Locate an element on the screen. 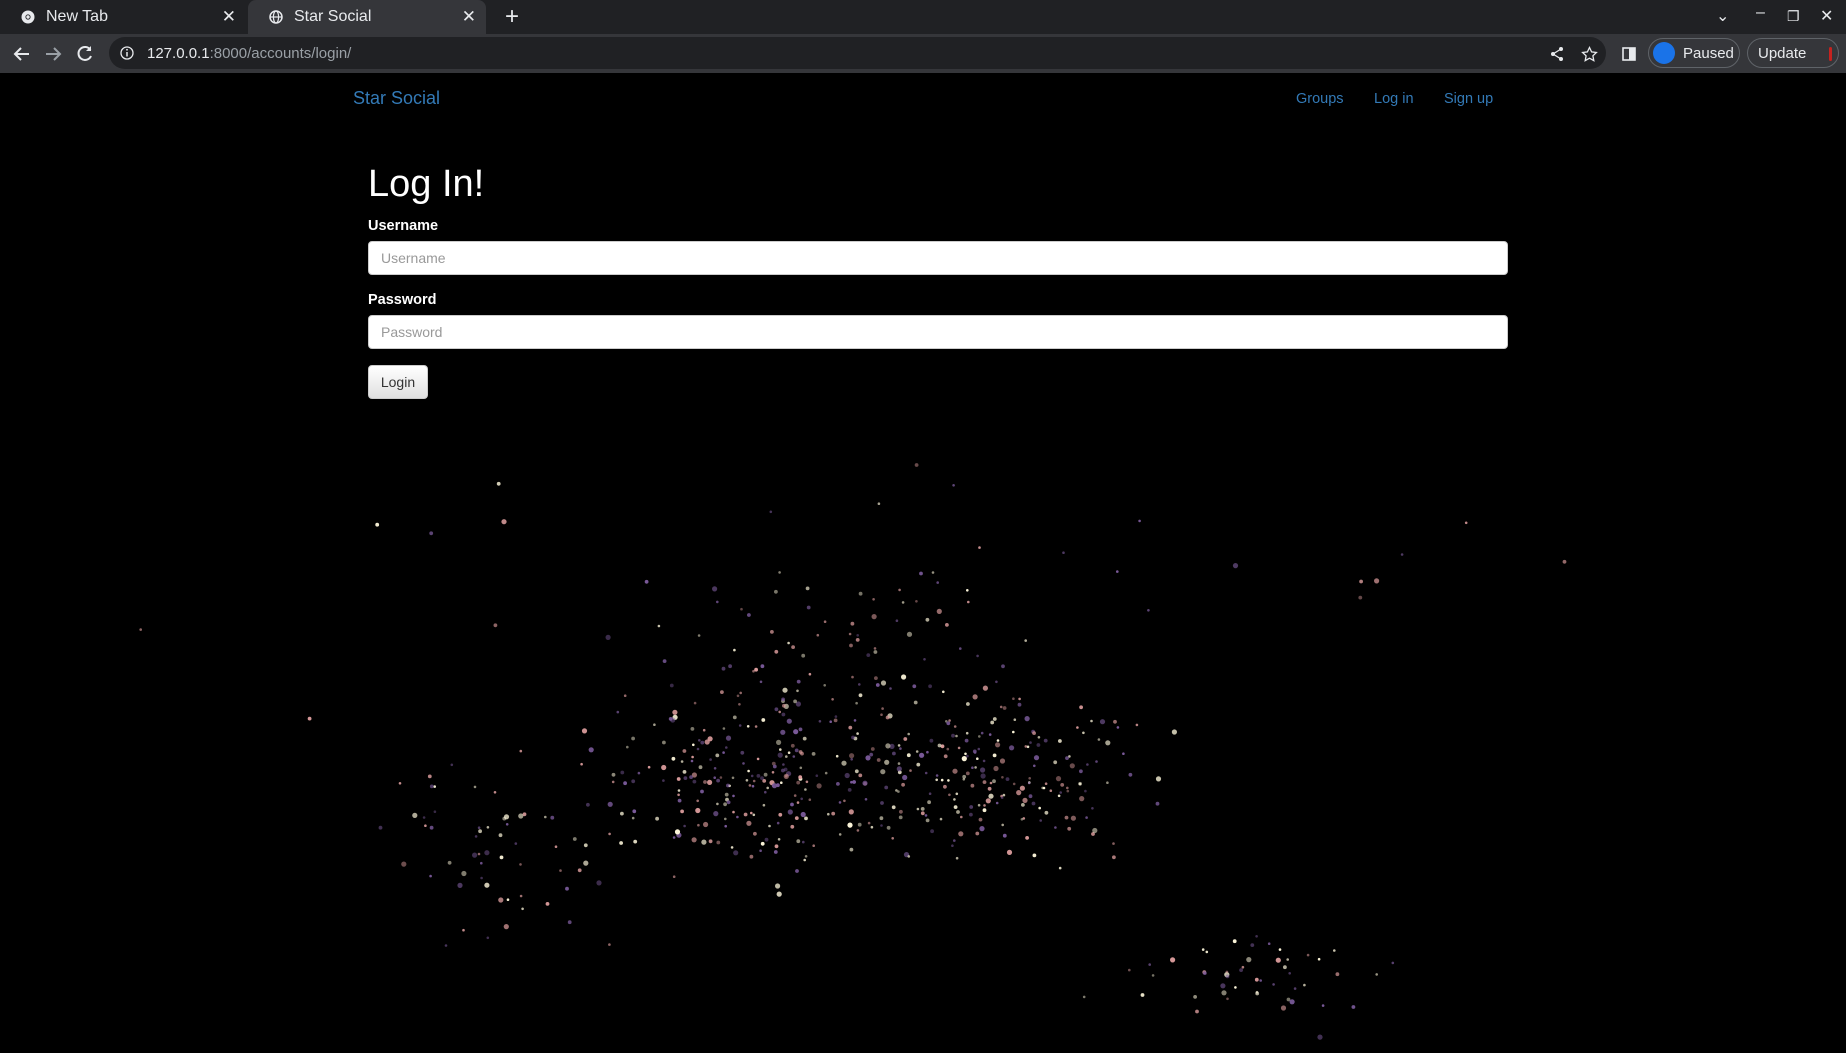 This screenshot has width=1846, height=1053. nav-groups-link: Groups is located at coordinates (1320, 99).